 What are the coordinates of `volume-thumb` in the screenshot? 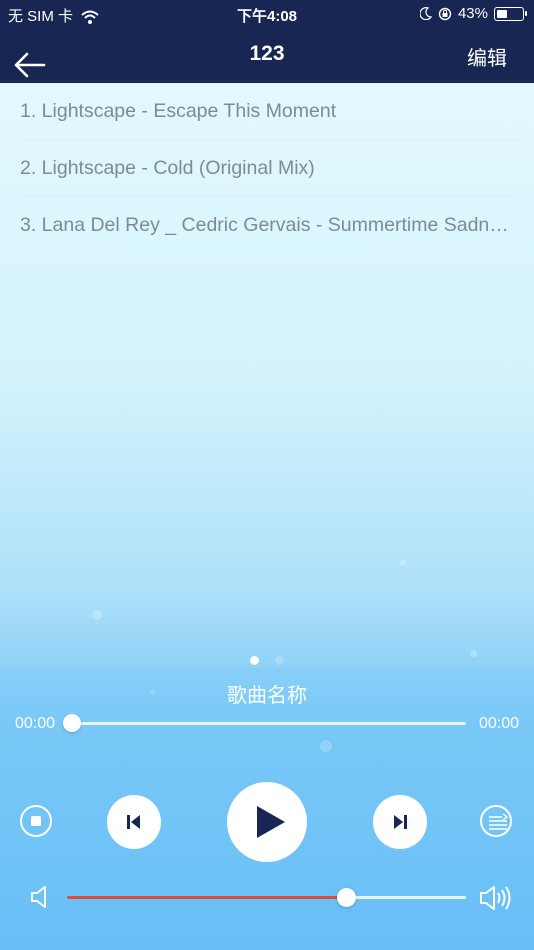 It's located at (346, 897).